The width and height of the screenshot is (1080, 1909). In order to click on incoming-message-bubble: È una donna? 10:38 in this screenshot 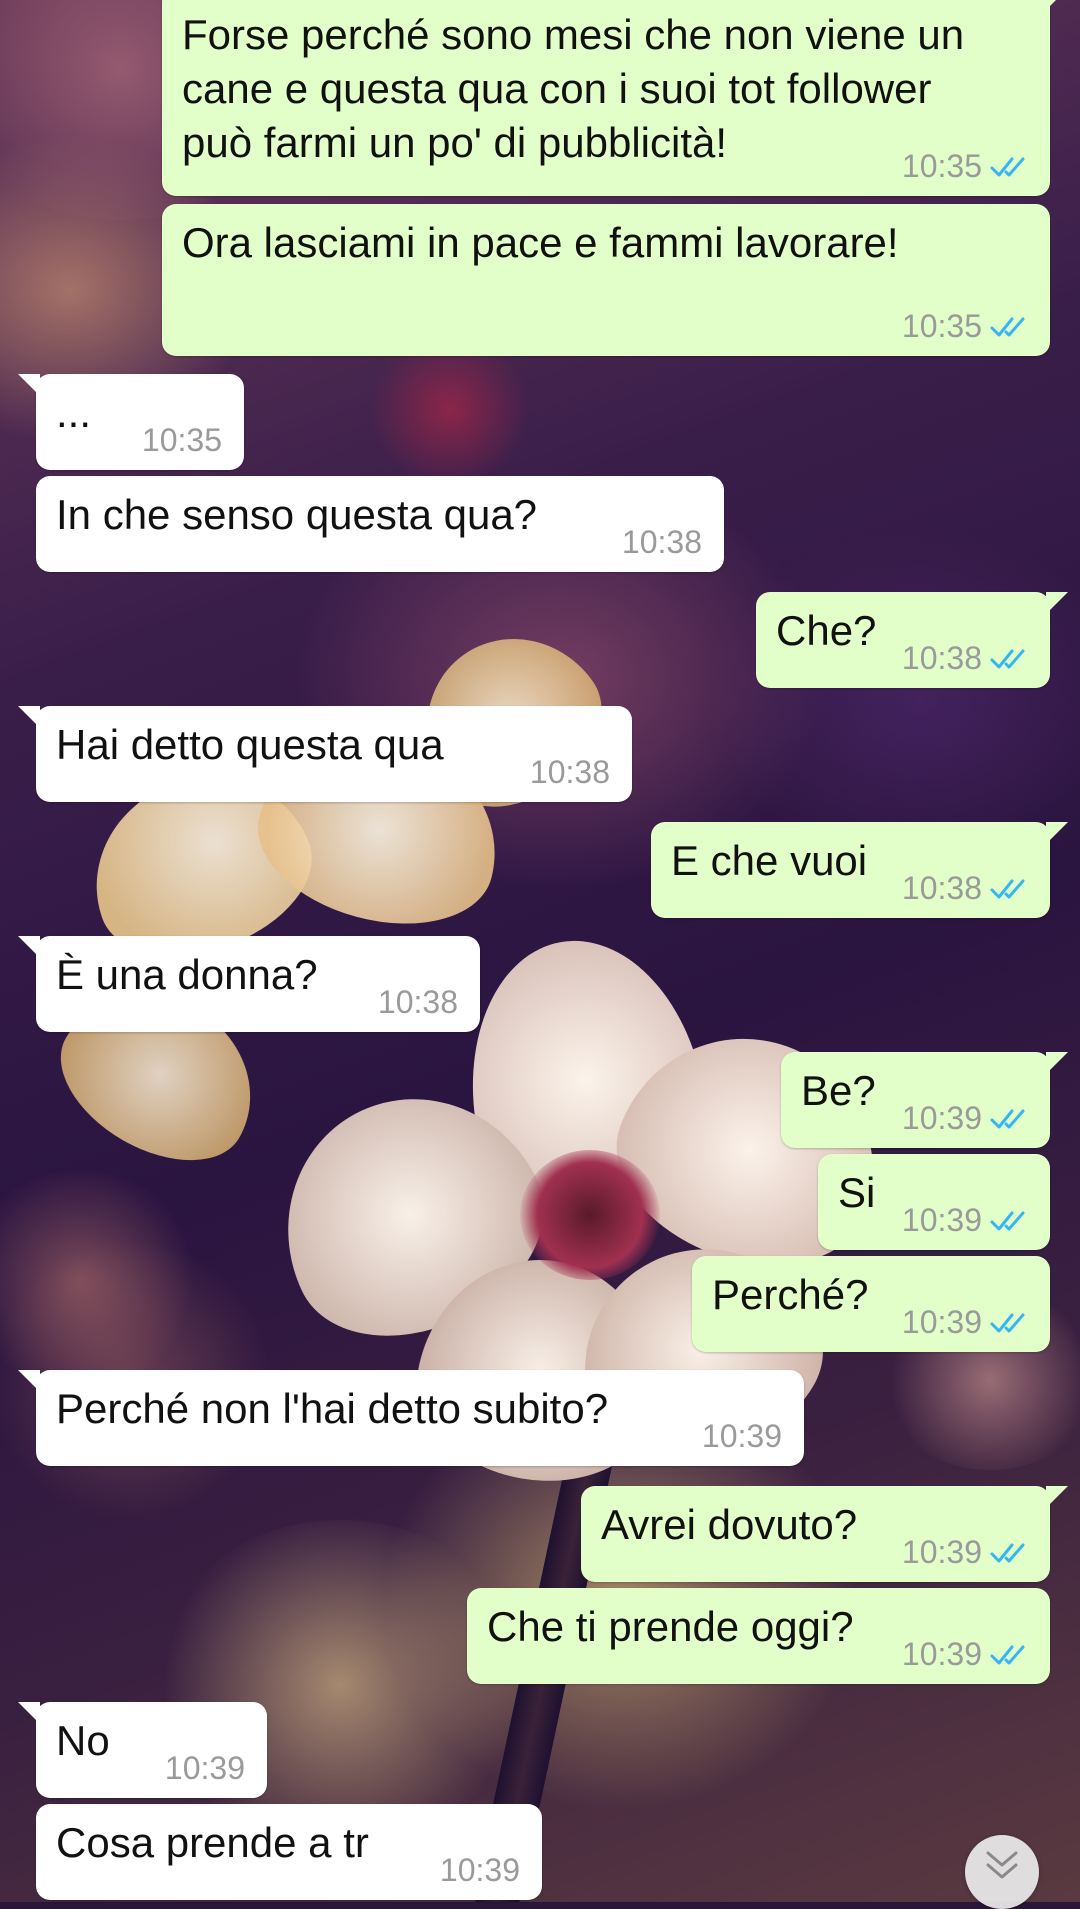, I will do `click(249, 984)`.